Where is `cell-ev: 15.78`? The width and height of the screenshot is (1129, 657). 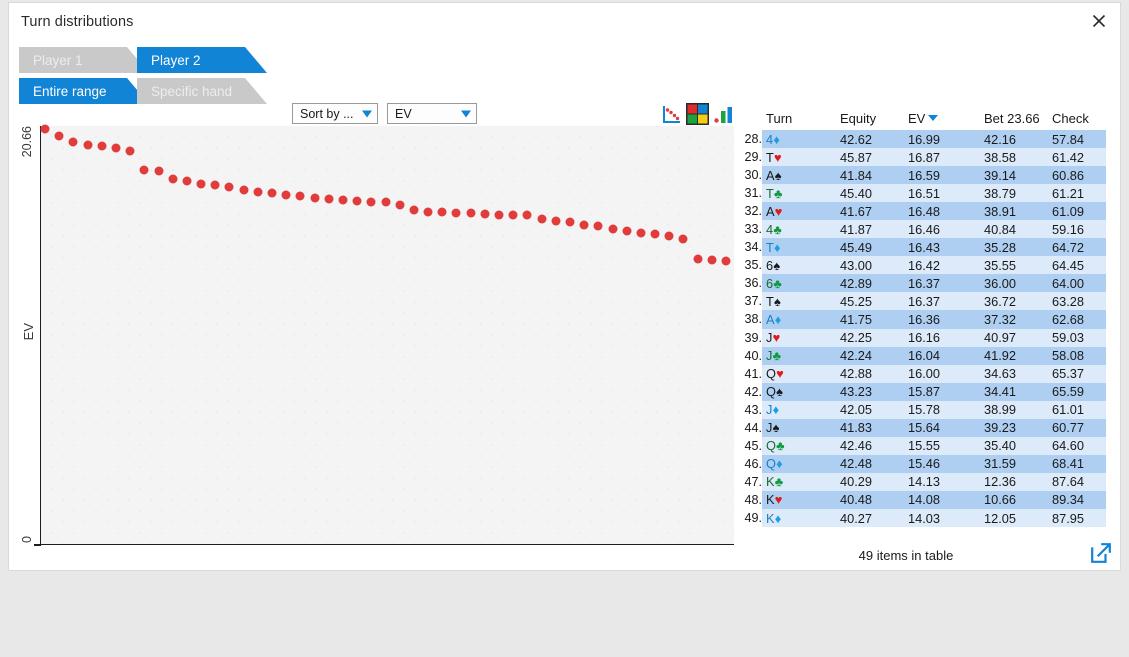
cell-ev: 15.78 is located at coordinates (942, 409).